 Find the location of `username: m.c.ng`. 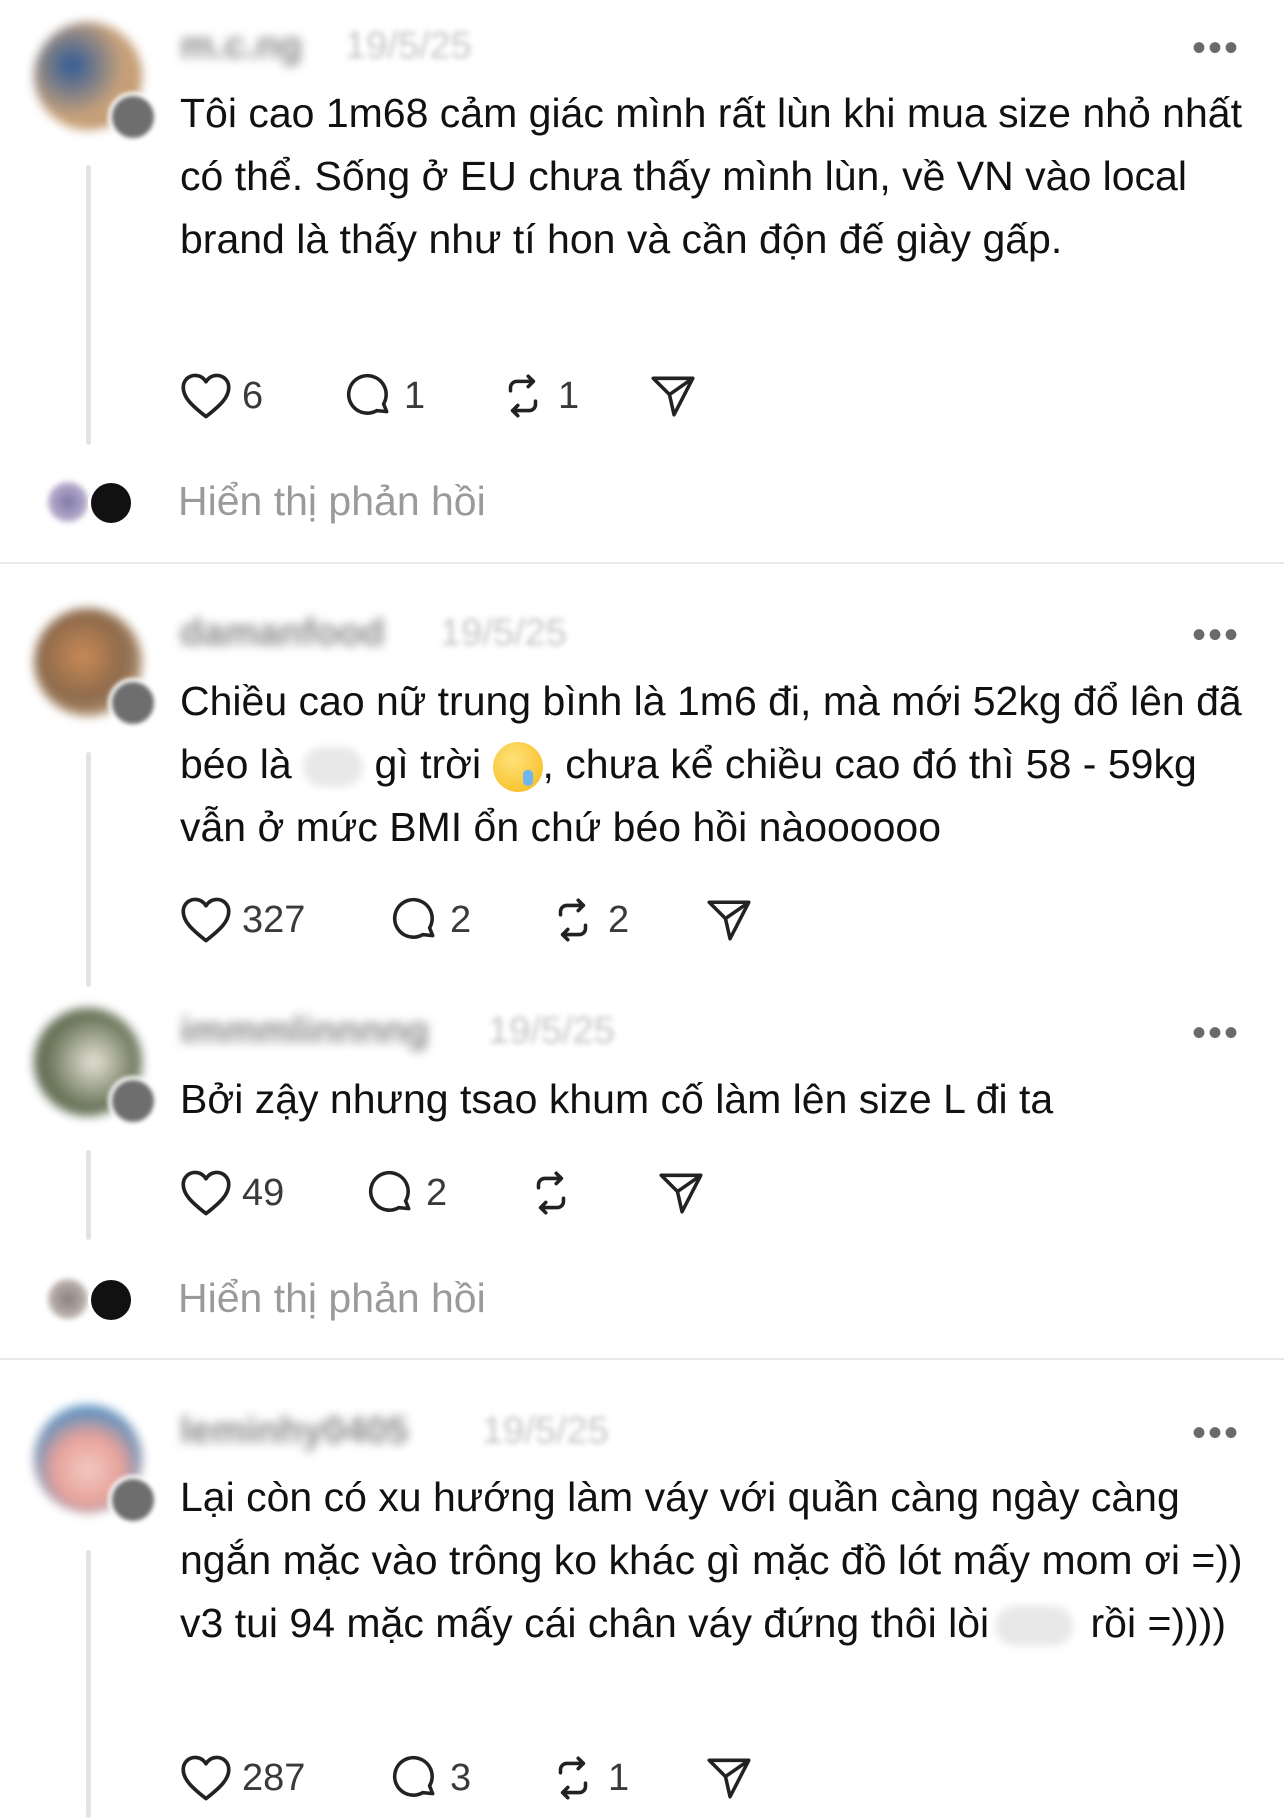

username: m.c.ng is located at coordinates (241, 46).